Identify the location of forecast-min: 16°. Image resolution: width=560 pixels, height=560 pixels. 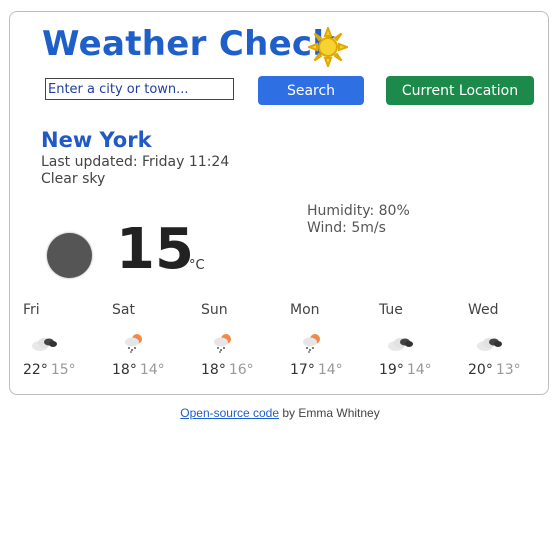
(241, 370).